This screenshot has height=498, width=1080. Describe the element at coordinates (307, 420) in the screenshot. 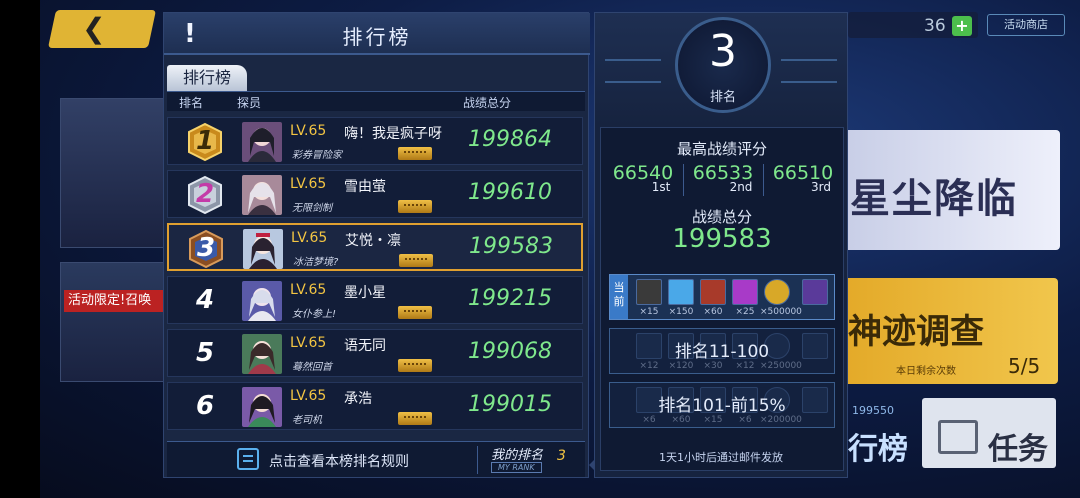

I see `player-title: 老司机` at that location.